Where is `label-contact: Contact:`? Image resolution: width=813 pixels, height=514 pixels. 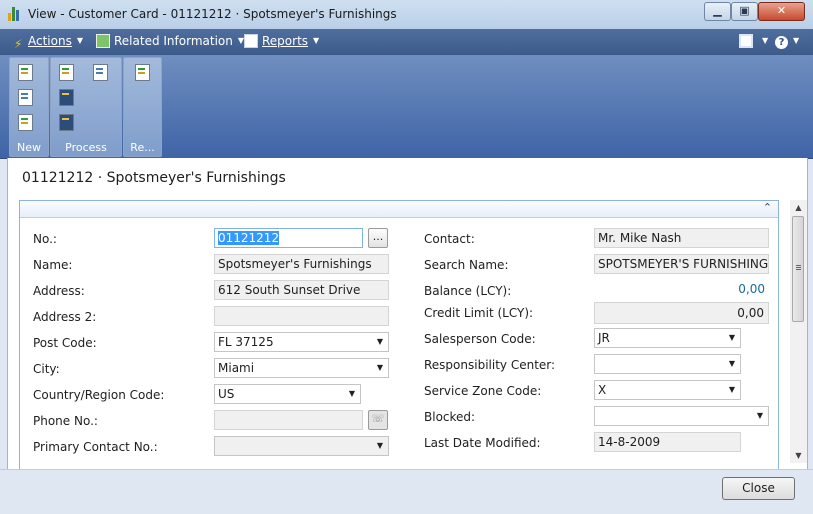 label-contact: Contact: is located at coordinates (449, 239).